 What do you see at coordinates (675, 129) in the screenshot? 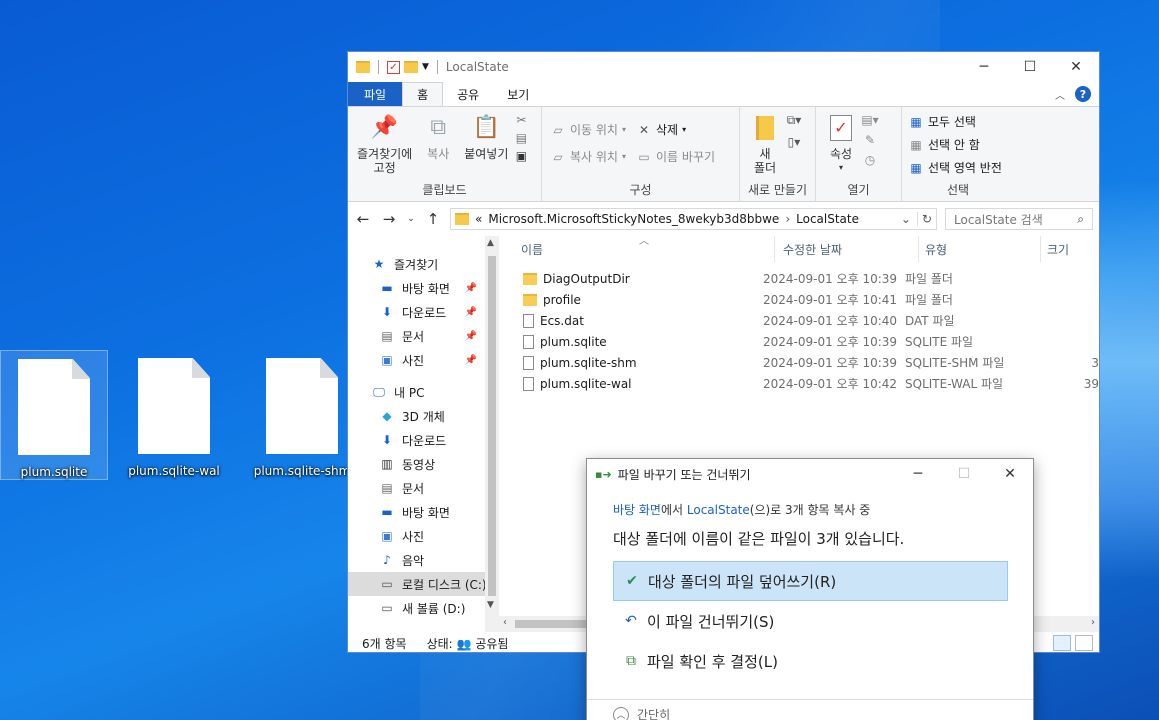
I see `delete-button: ✕ 삭제 ▾` at bounding box center [675, 129].